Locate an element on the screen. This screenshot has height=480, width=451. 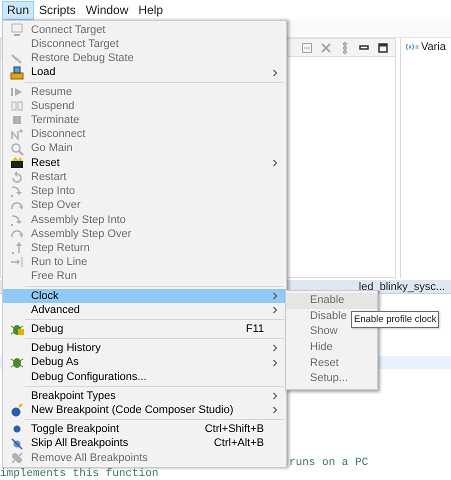
code-line: implements this function is located at coordinates (79, 474).